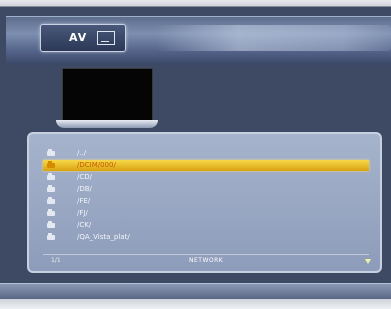 This screenshot has width=391, height=309. What do you see at coordinates (96, 165) in the screenshot?
I see `list-item-label: /DCIM/000/` at bounding box center [96, 165].